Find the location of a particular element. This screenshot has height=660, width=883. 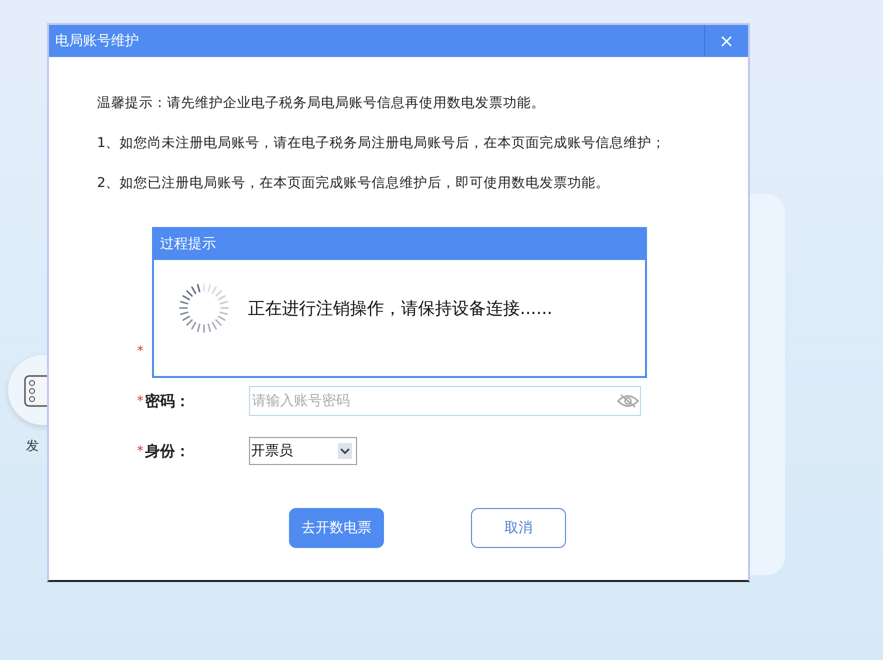

notice-text: 温馨提示：请先维护企业电子税务局电局账号信息再使用数电发票功能。 is located at coordinates (321, 103).